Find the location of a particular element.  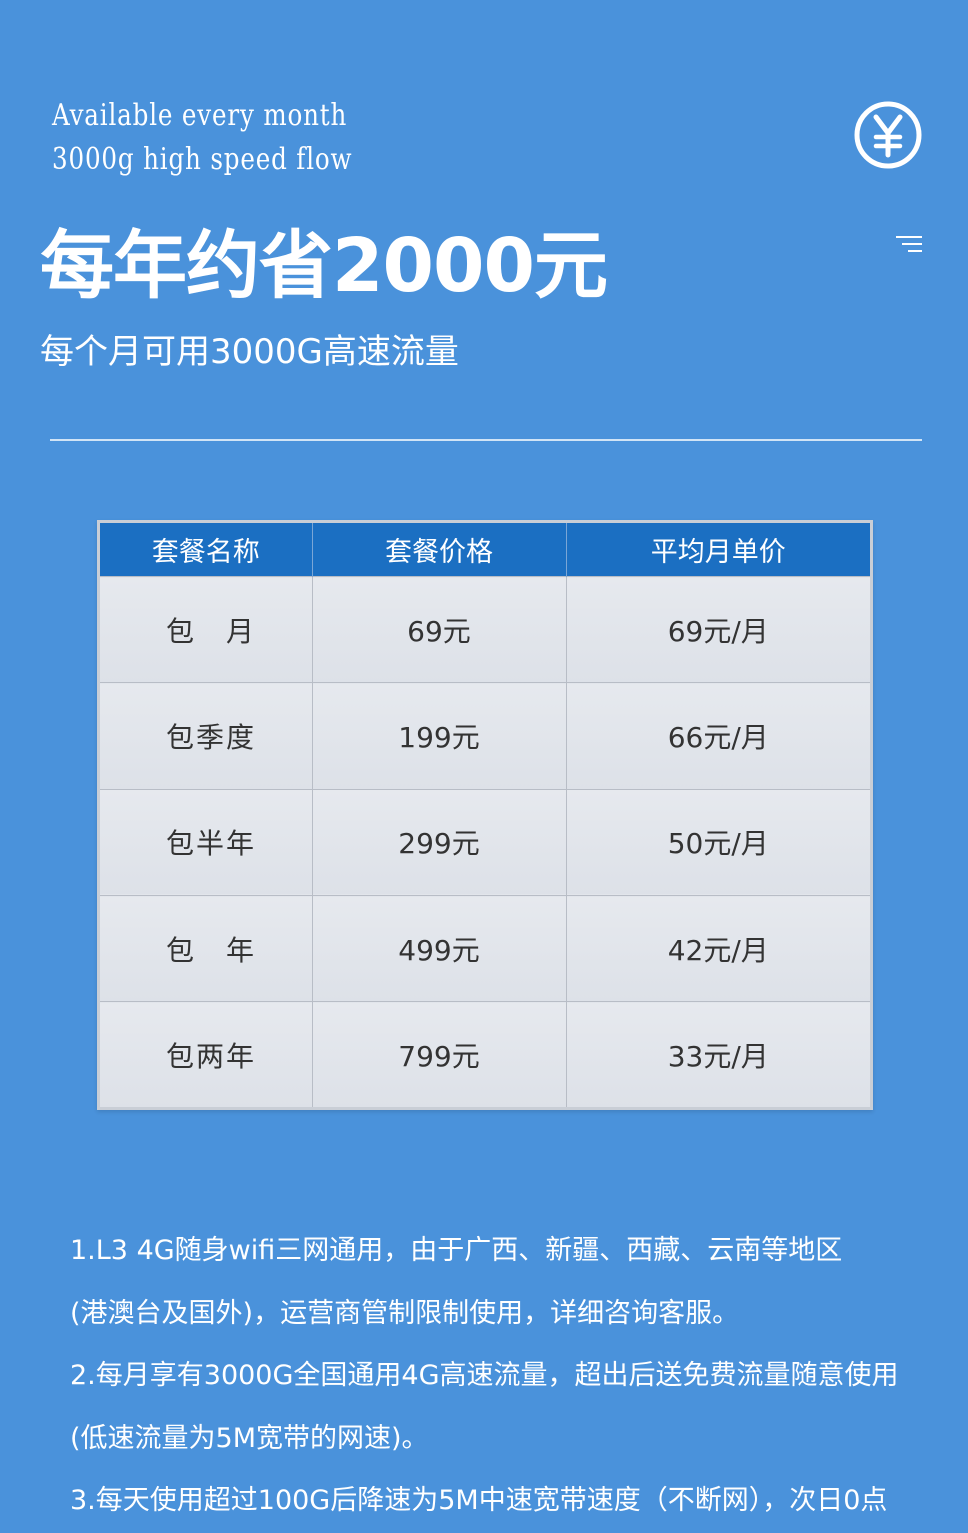

table-row: 包两年 799元 33元/月 is located at coordinates (485, 1054).